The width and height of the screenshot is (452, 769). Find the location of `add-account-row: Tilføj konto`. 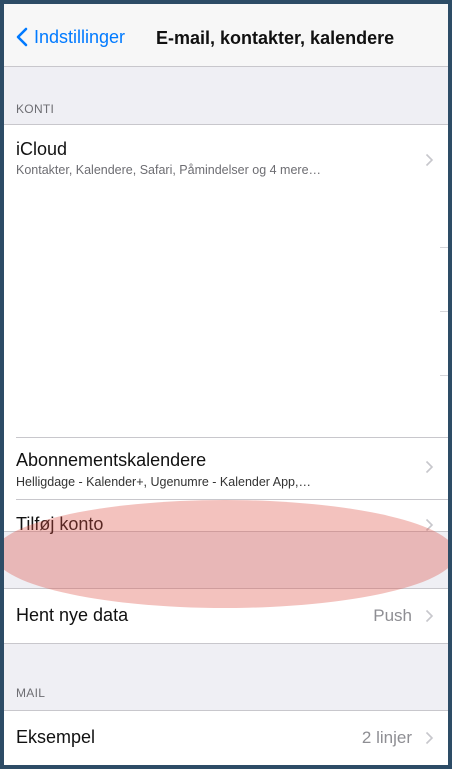

add-account-row: Tilføj konto is located at coordinates (226, 517).